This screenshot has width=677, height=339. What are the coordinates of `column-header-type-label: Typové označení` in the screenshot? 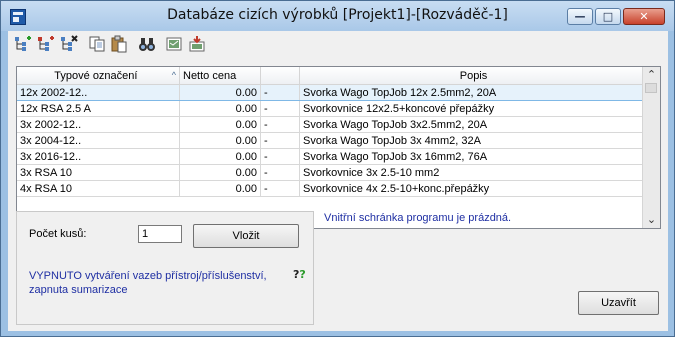 It's located at (96, 75).